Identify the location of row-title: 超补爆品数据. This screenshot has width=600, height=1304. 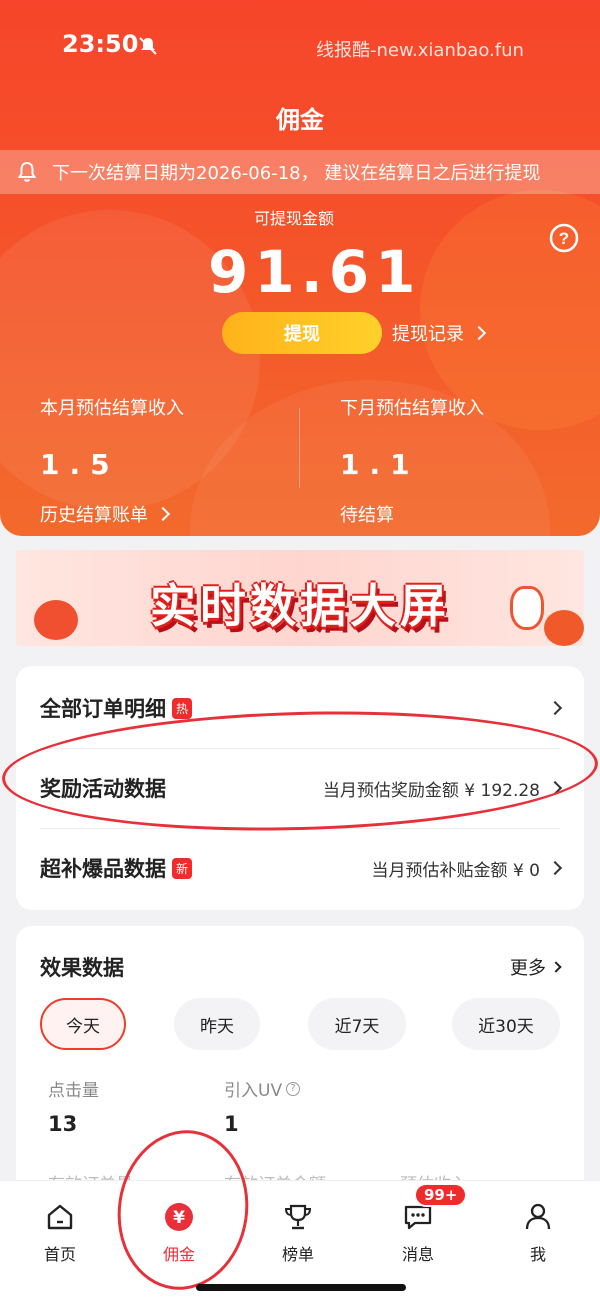
(103, 869).